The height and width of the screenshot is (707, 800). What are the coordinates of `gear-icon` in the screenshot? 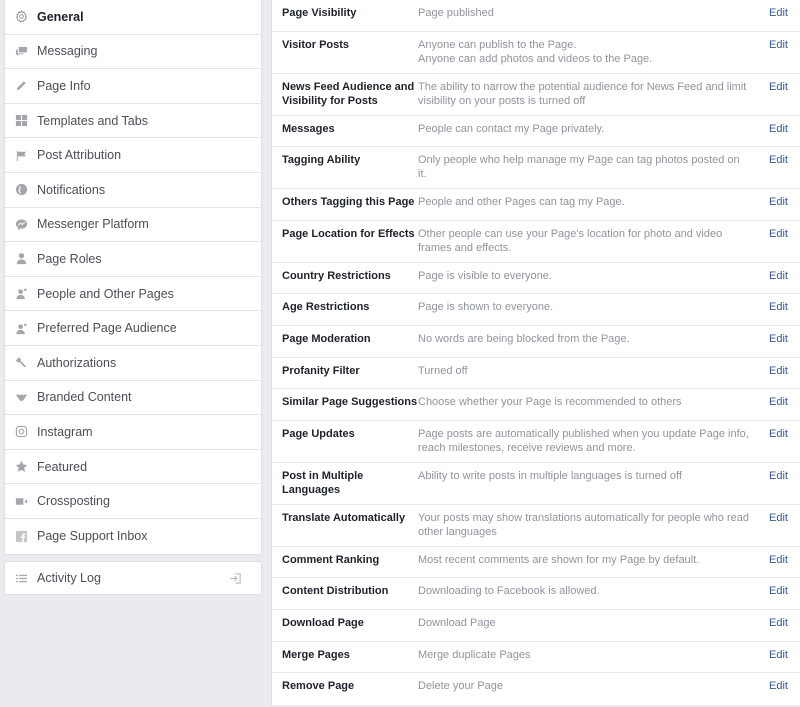 It's located at (21, 17).